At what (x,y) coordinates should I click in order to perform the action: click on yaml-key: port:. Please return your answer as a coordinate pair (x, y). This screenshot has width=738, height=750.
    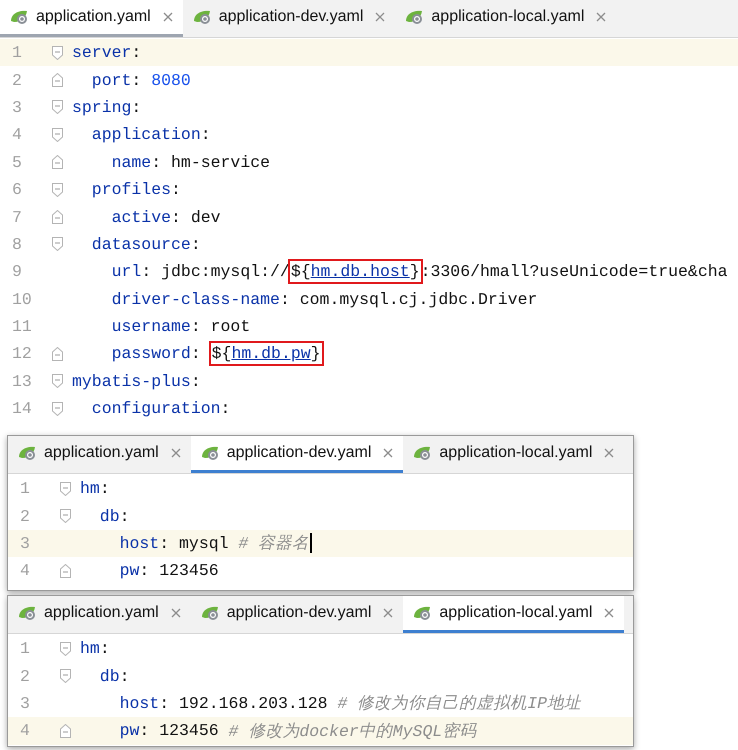
    Looking at the image, I should click on (107, 80).